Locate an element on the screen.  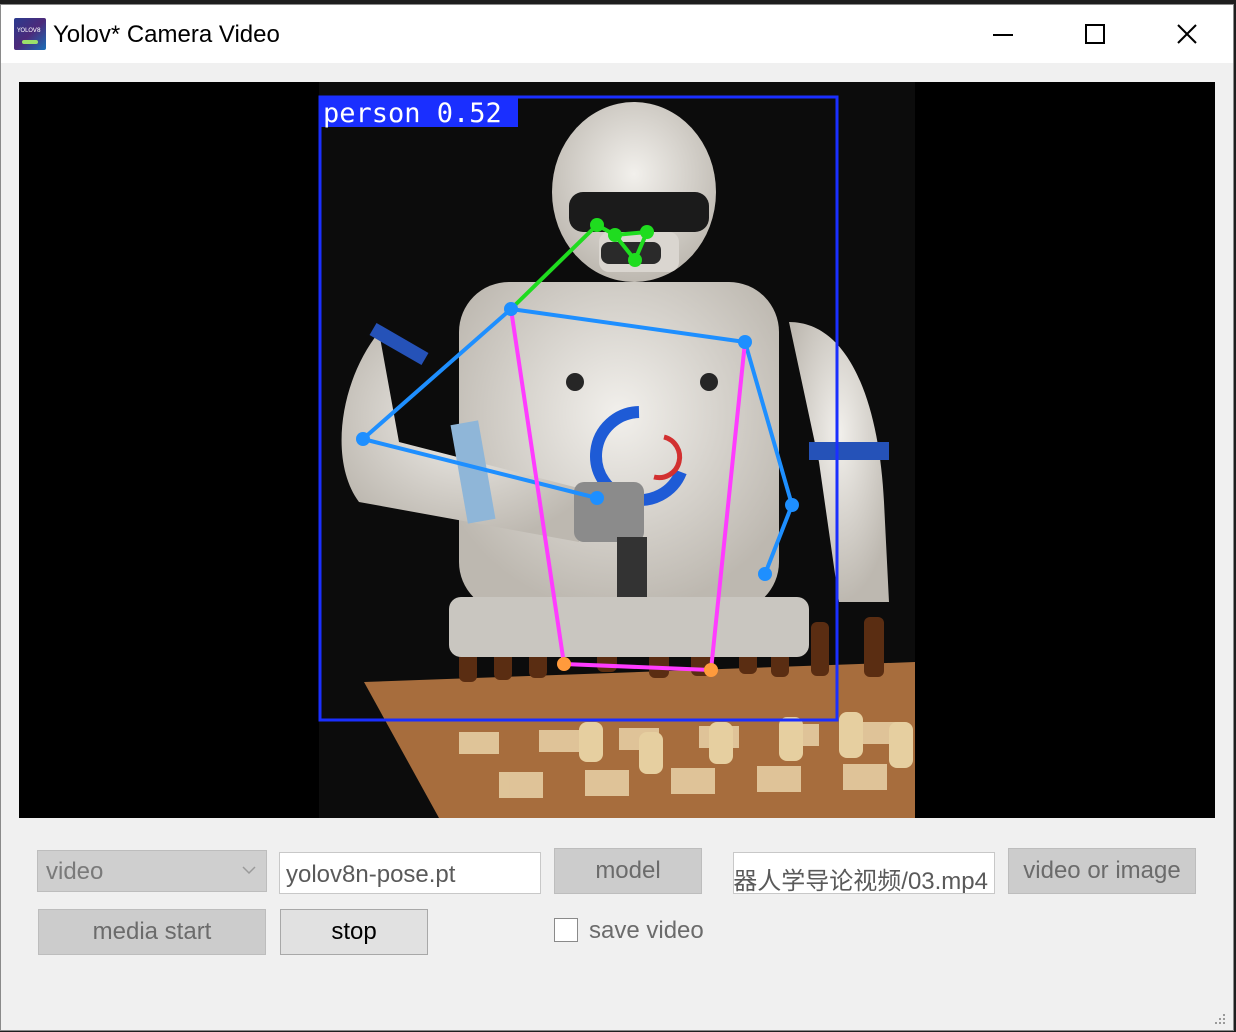
minimize-button is located at coordinates (1003, 34).